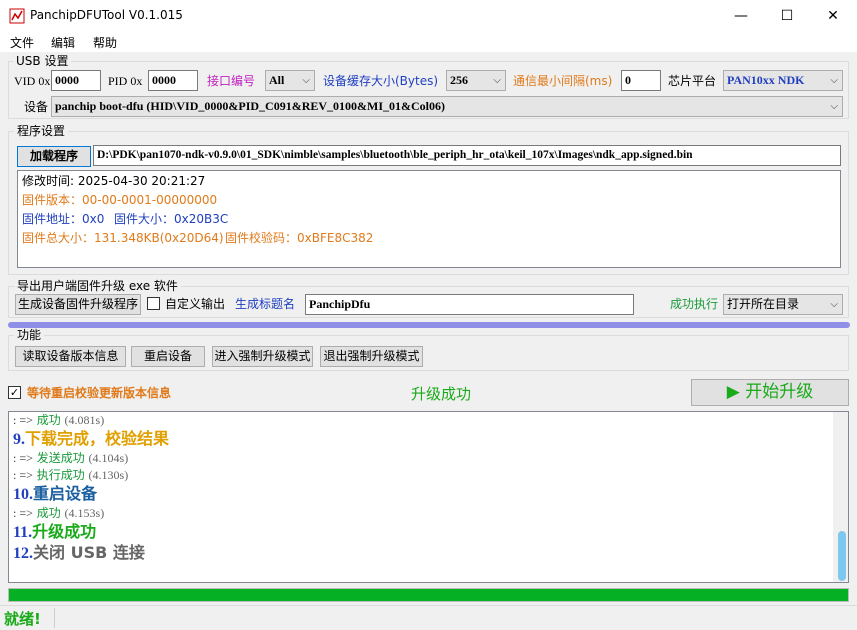 The width and height of the screenshot is (857, 630). What do you see at coordinates (277, 80) in the screenshot?
I see `port-select-value: All` at bounding box center [277, 80].